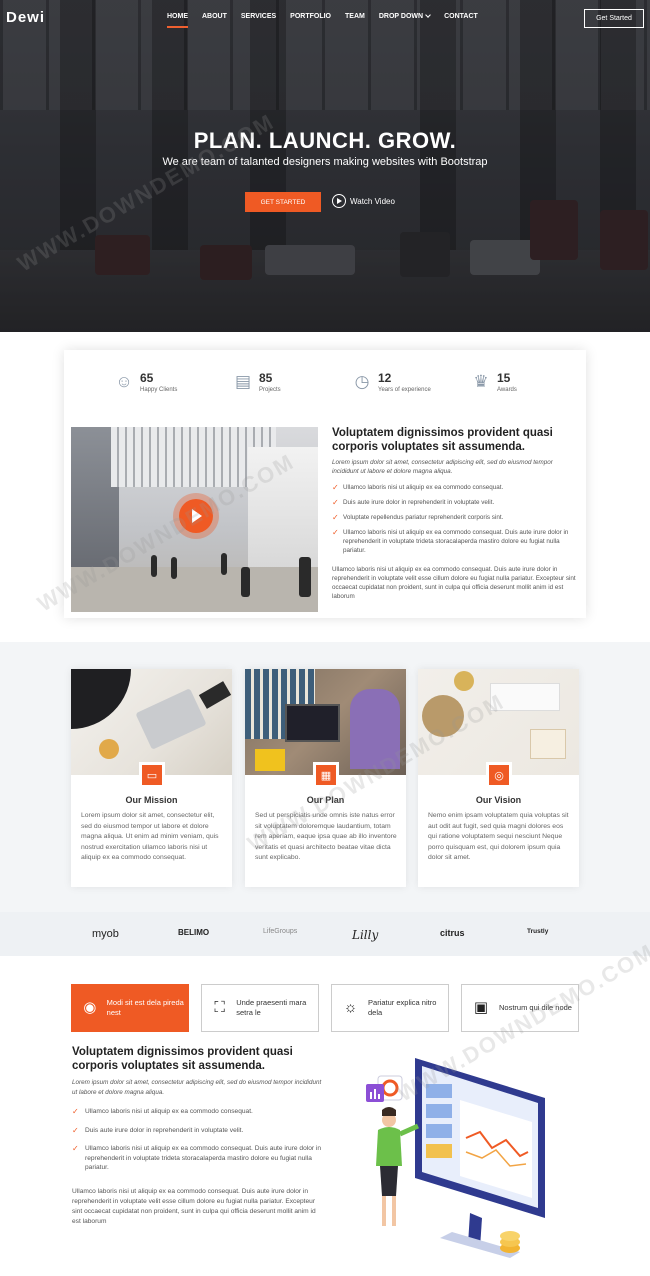 Image resolution: width=650 pixels, height=1276 pixels. Describe the element at coordinates (461, 16) in the screenshot. I see `nav-contact: CONTACT` at that location.